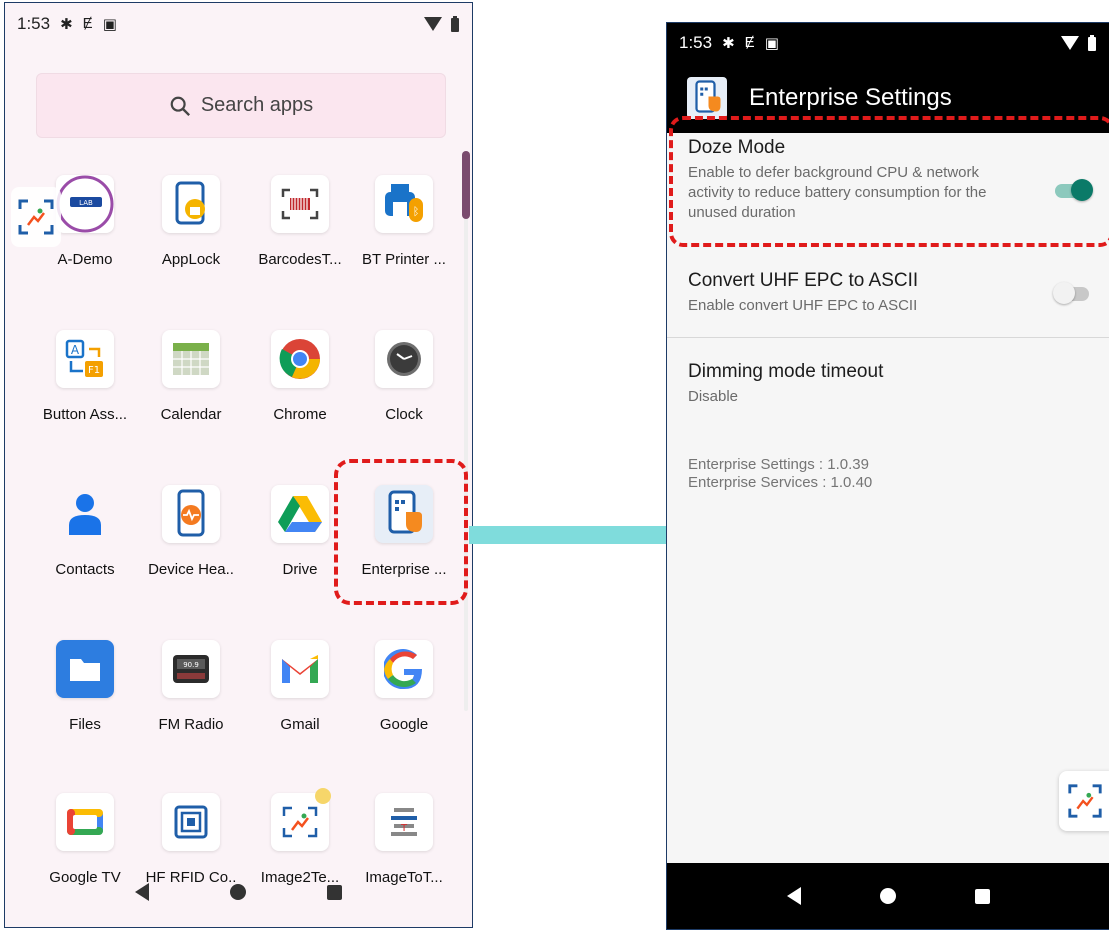 This screenshot has height=930, width=1109. Describe the element at coordinates (401, 532) in the screenshot. I see `highlight-enterprise-app` at that location.